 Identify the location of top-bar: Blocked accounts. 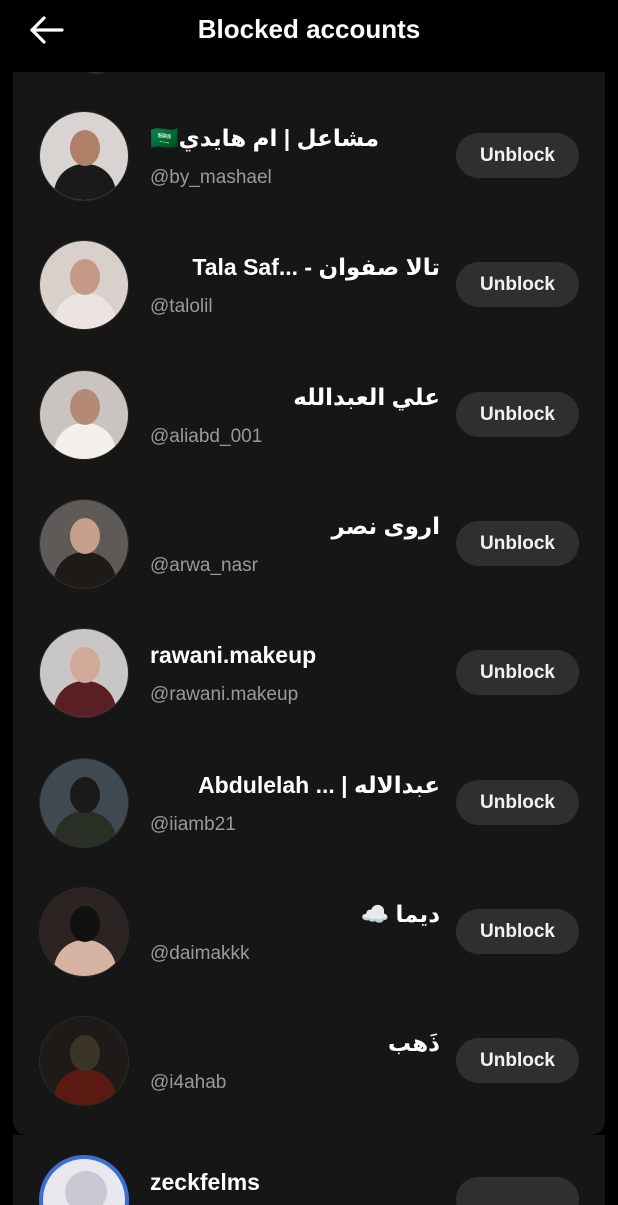
(309, 36).